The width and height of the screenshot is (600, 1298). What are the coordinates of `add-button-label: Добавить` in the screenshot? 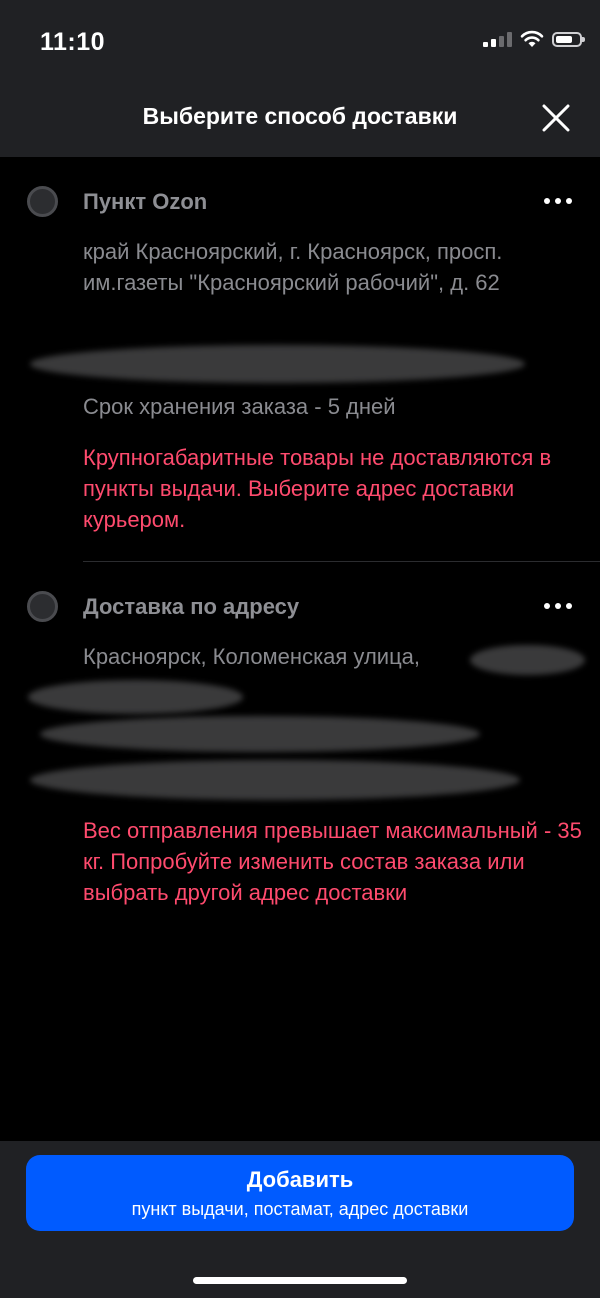 It's located at (300, 1179).